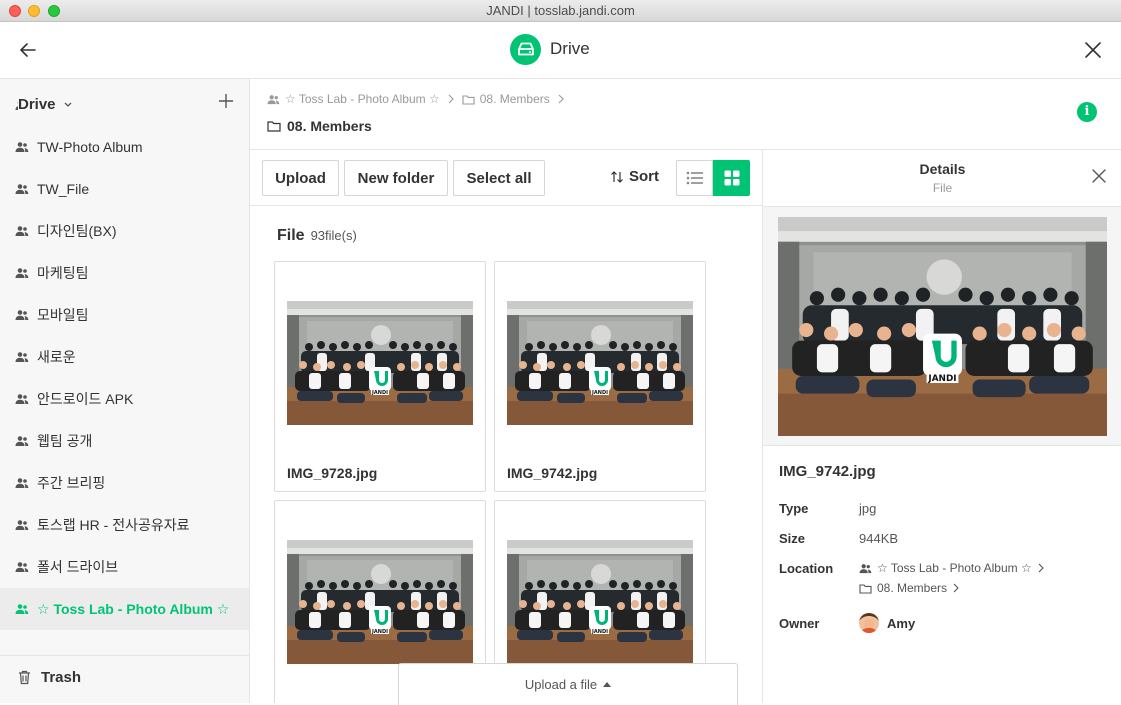 The height and width of the screenshot is (705, 1121). I want to click on sidebar-item-label: 주간 브리핑, so click(71, 483).